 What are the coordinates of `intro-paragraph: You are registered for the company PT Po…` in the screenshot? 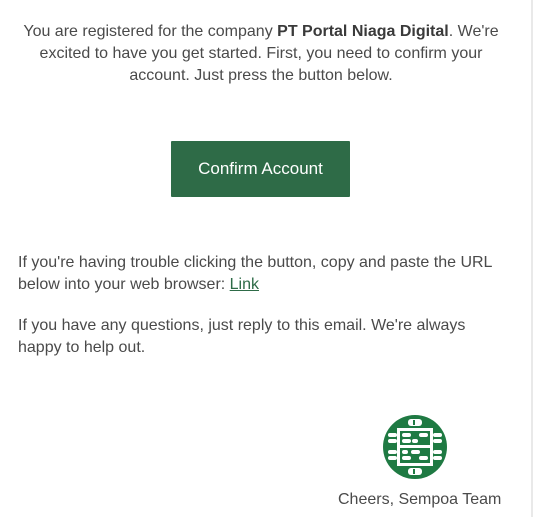 It's located at (261, 54).